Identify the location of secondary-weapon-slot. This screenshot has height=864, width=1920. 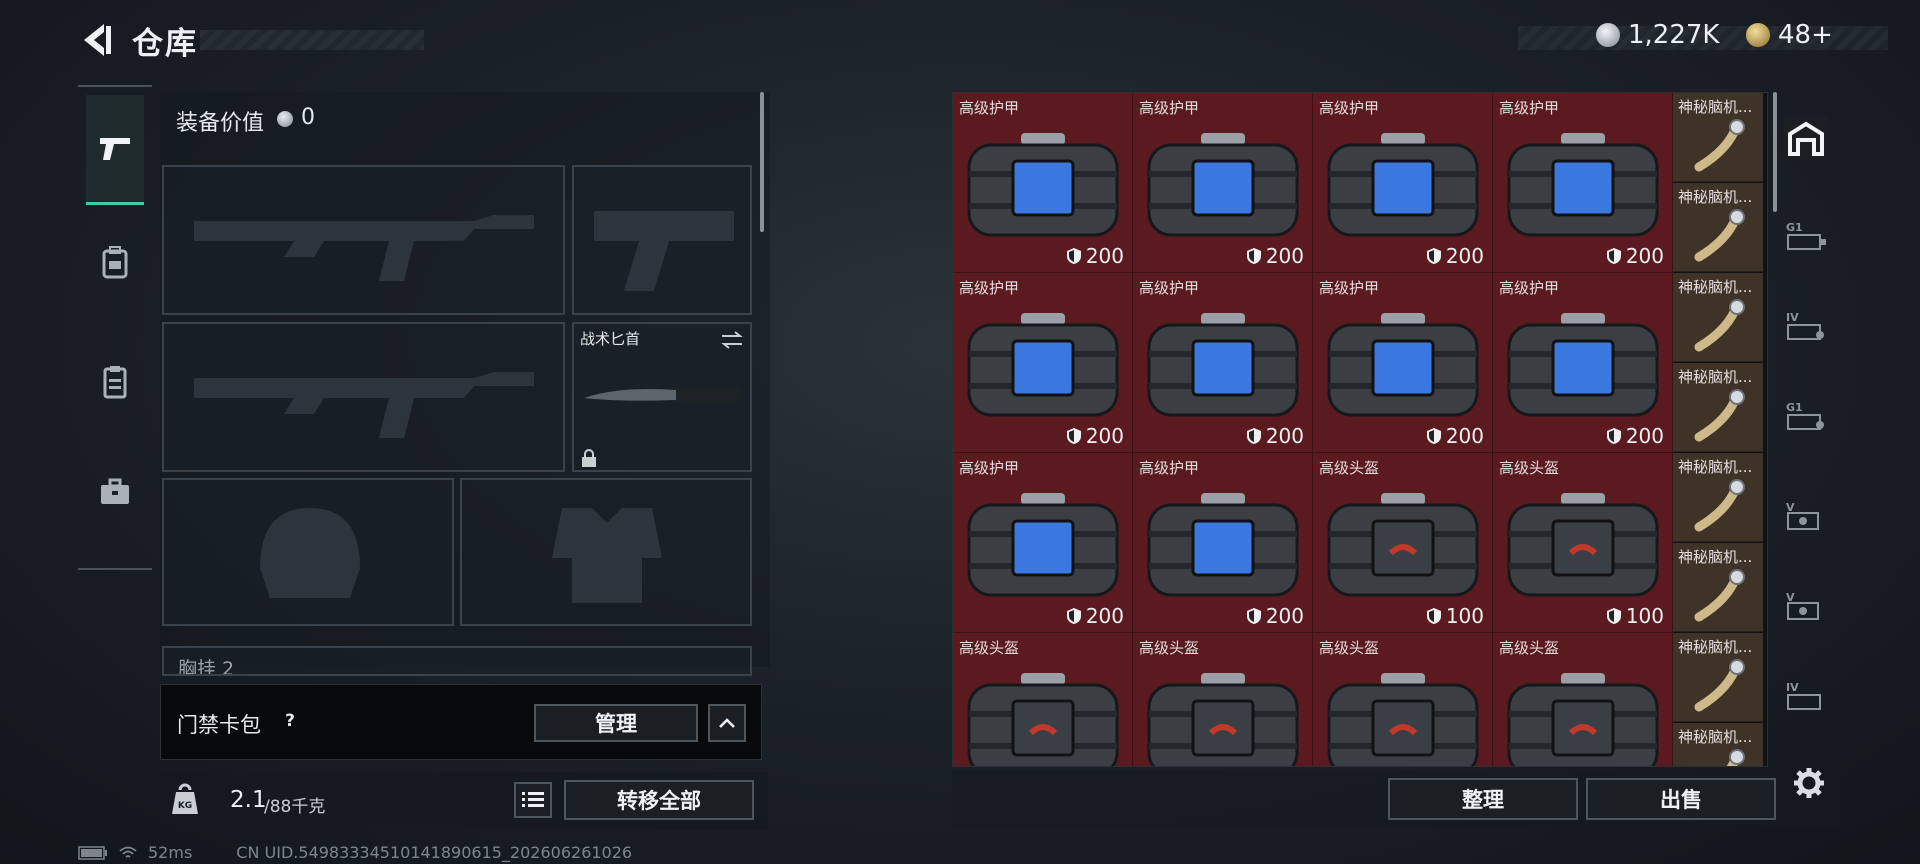
(363, 397).